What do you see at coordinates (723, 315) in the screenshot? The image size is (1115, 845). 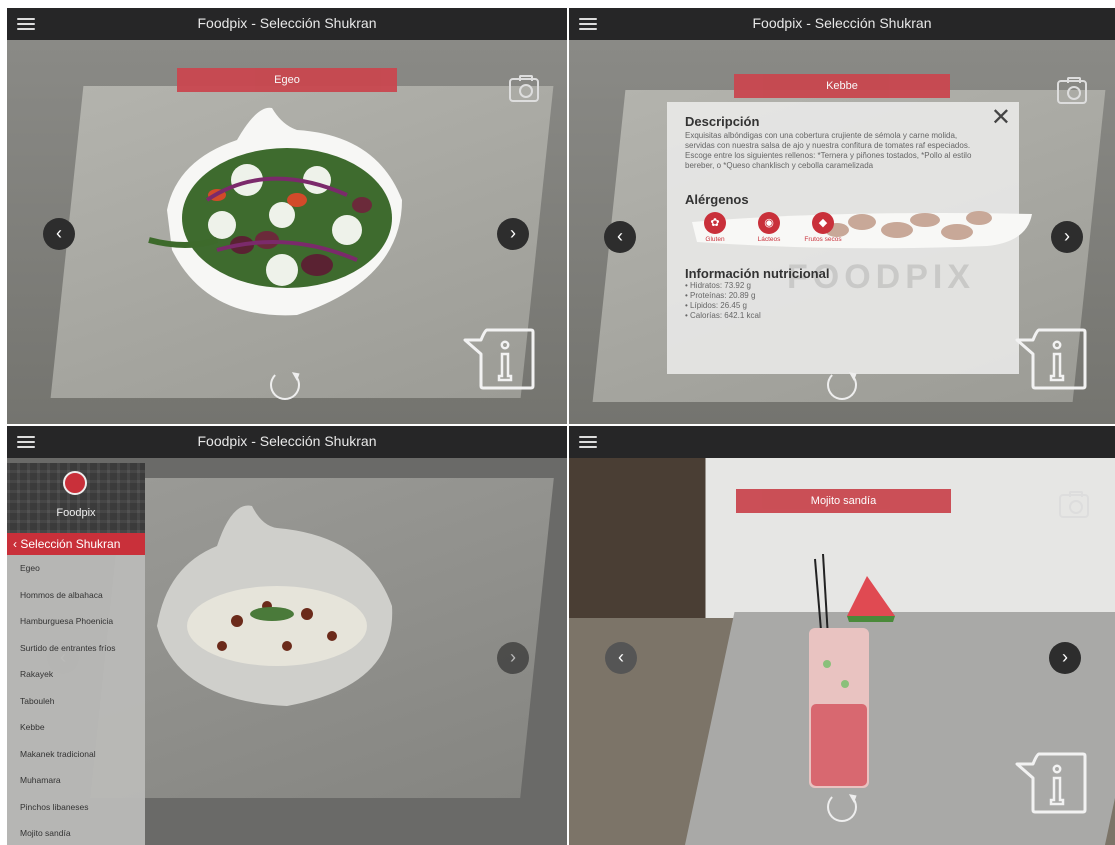 I see `nutrition-row: • Calorías: 642.1 kcal` at bounding box center [723, 315].